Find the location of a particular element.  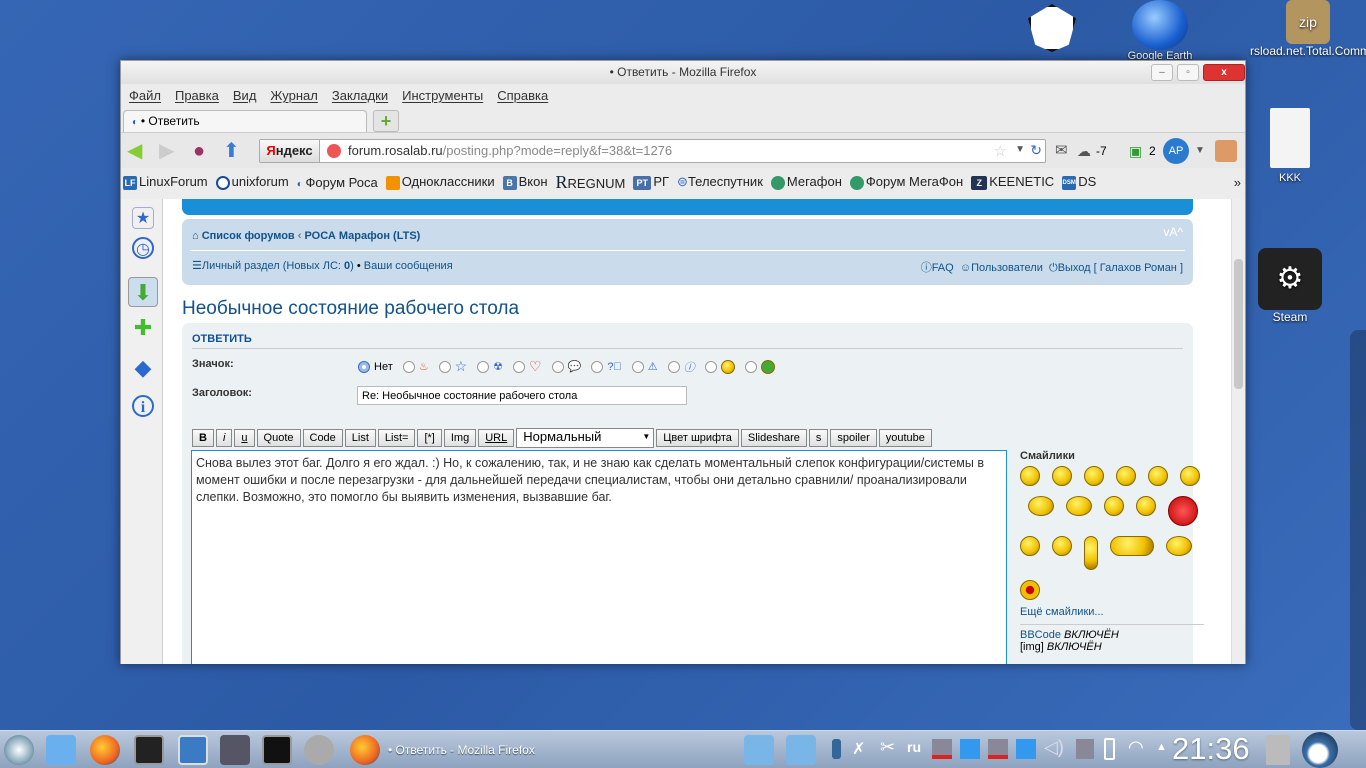

bookmark-forum-megafon: Форум МегаФон is located at coordinates (906, 182).